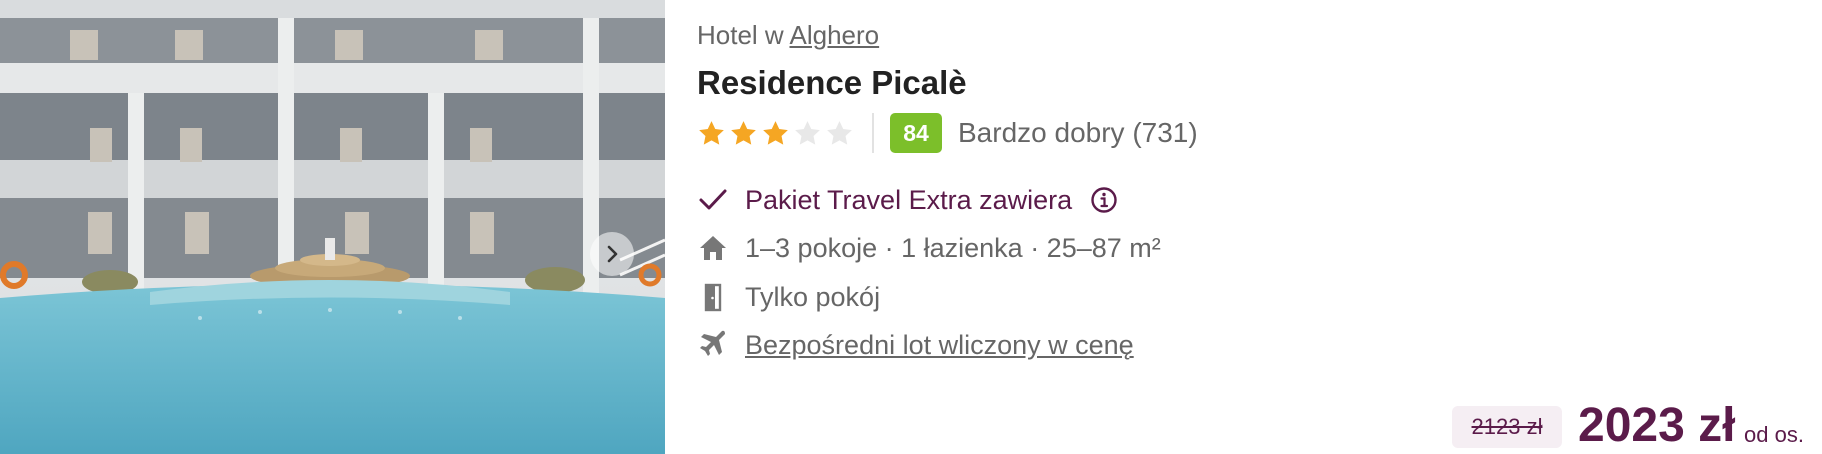  I want to click on door-icon, so click(713, 297).